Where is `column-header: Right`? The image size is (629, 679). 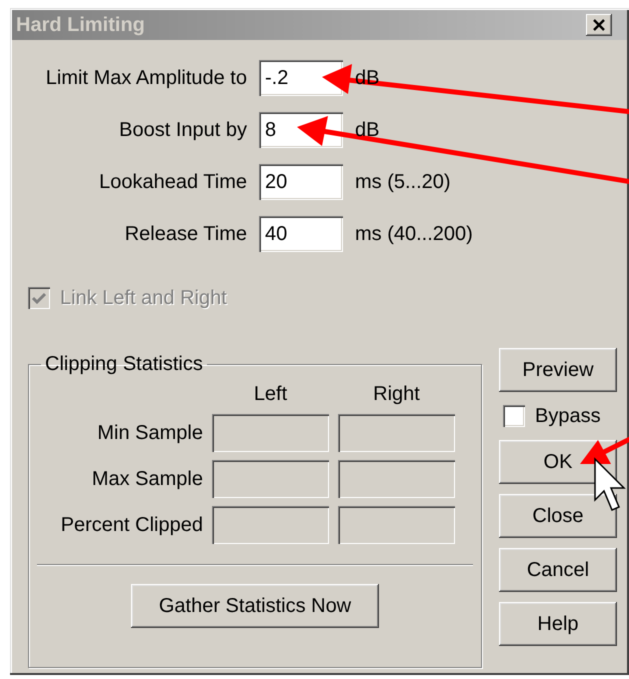 column-header: Right is located at coordinates (396, 394).